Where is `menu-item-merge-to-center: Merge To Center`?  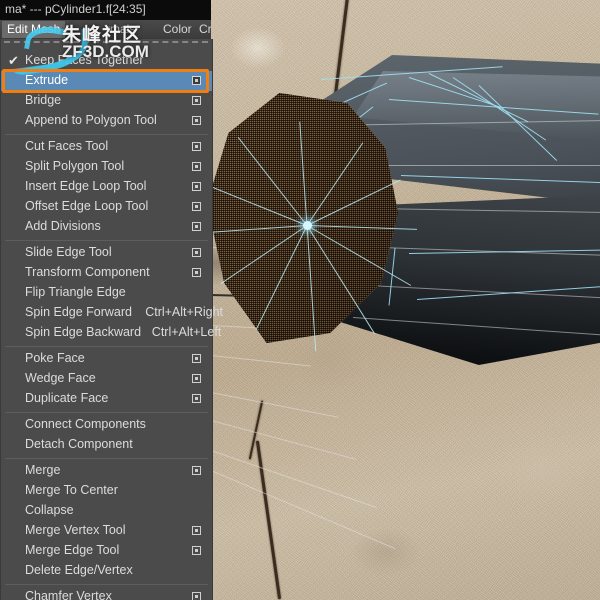
menu-item-merge-to-center: Merge To Center is located at coordinates (106, 491).